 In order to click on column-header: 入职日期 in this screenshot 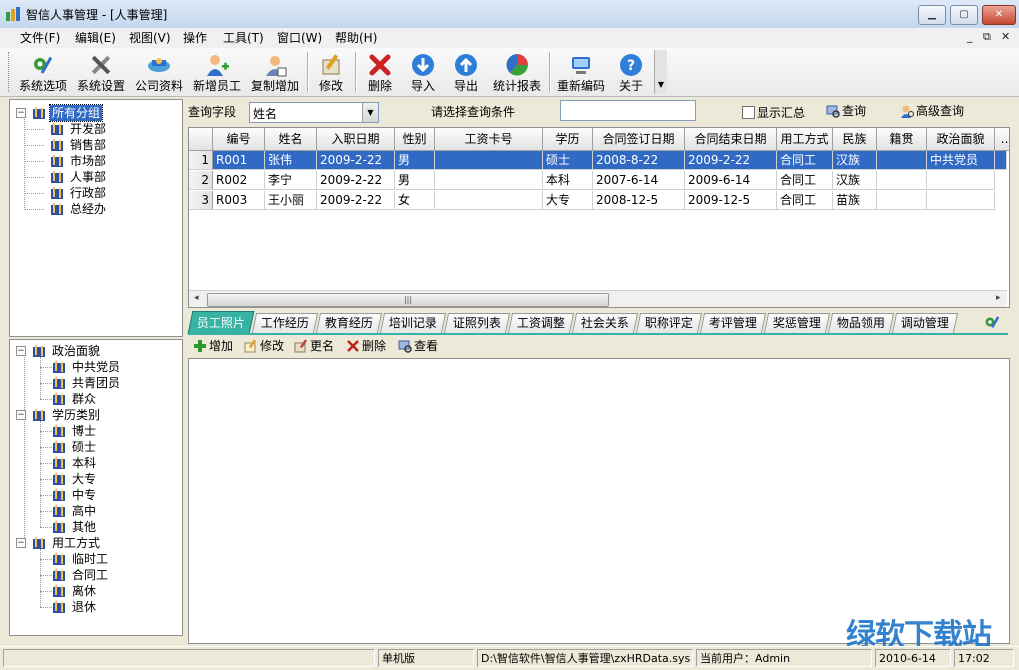, I will do `click(356, 139)`.